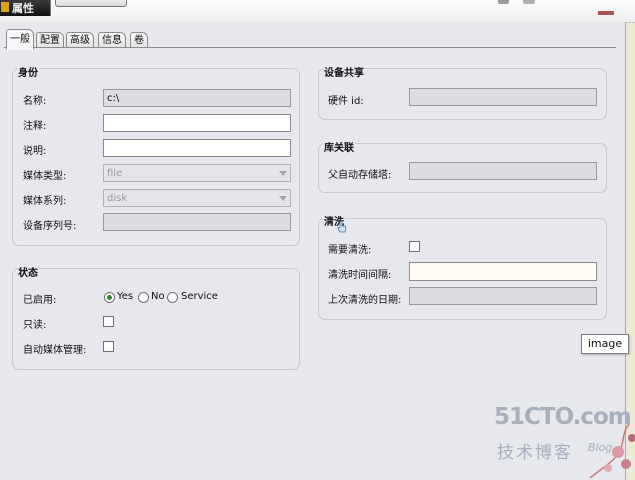 The width and height of the screenshot is (635, 480). Describe the element at coordinates (350, 250) in the screenshot. I see `needs-cleaning-label: 需要清洗:` at that location.